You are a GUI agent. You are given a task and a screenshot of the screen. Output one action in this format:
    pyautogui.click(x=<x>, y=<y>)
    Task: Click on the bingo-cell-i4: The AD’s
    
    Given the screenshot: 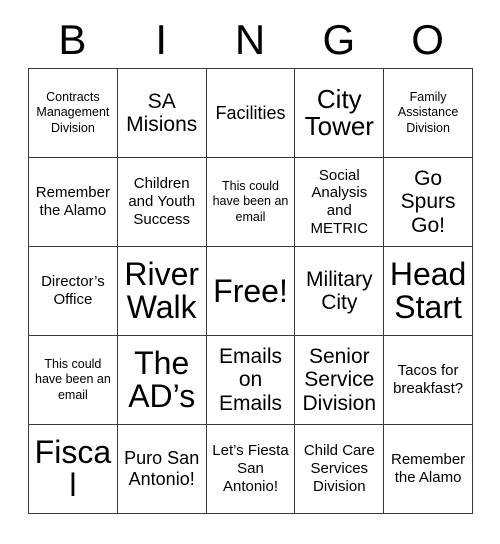 What is the action you would take?
    pyautogui.click(x=162, y=380)
    